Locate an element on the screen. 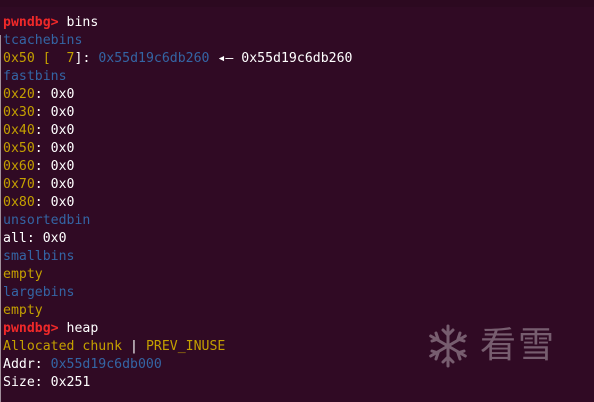  tcache-close-bracket: ]: is located at coordinates (82, 58).